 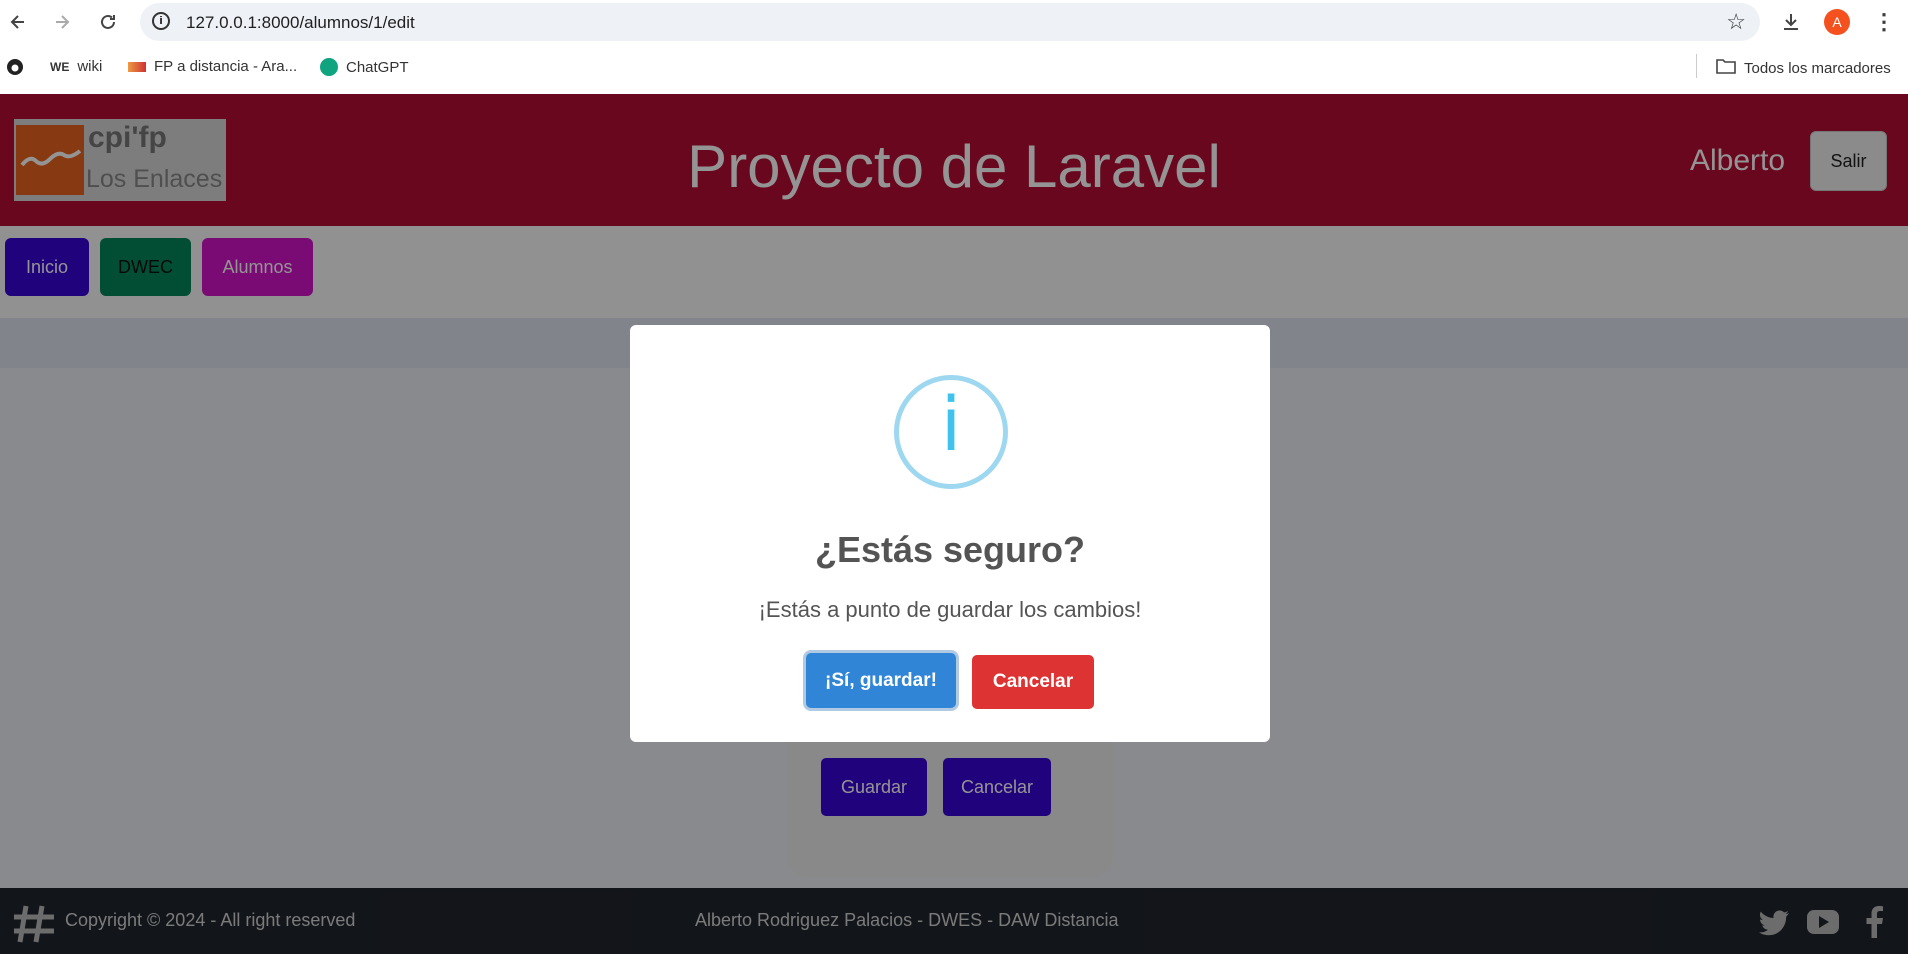 What do you see at coordinates (137, 66) in the screenshot?
I see `fp-icon` at bounding box center [137, 66].